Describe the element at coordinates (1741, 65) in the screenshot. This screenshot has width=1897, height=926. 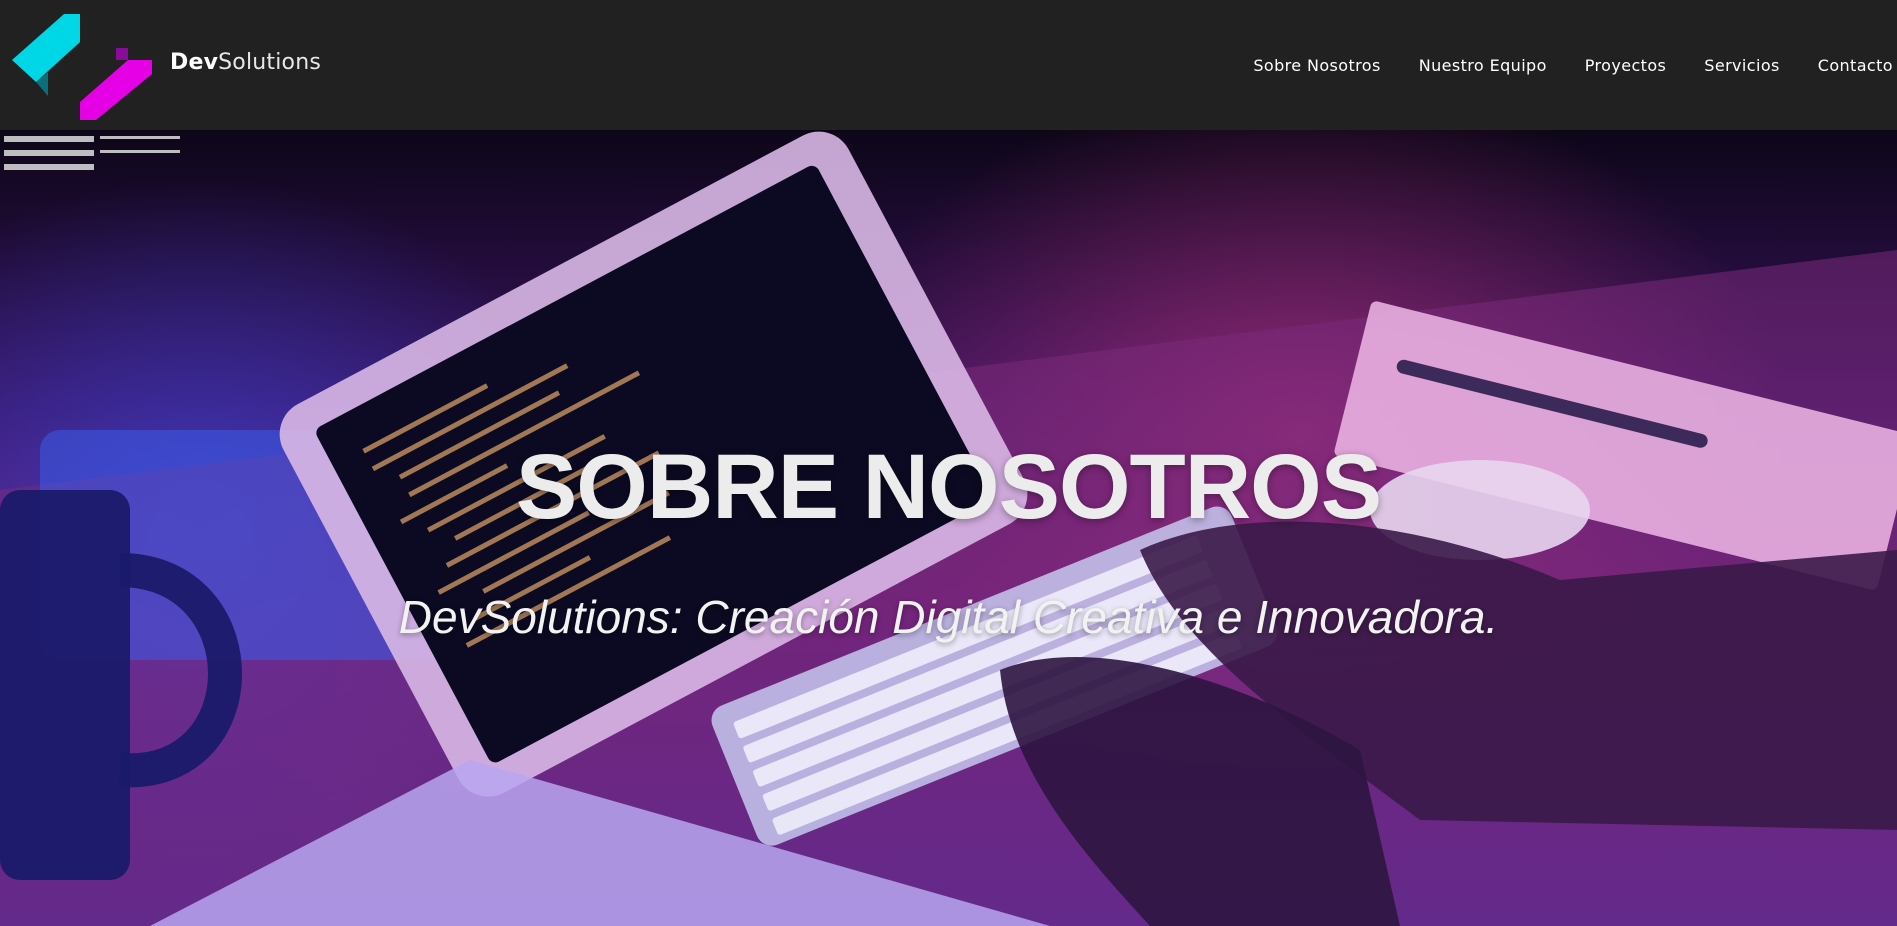
I see `nav-servicios: Servicios` at that location.